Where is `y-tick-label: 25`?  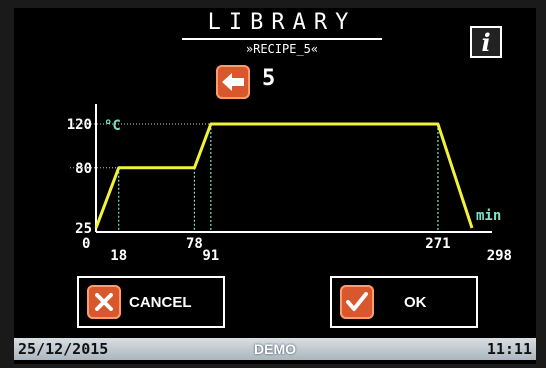 y-tick-label: 25 is located at coordinates (83, 229).